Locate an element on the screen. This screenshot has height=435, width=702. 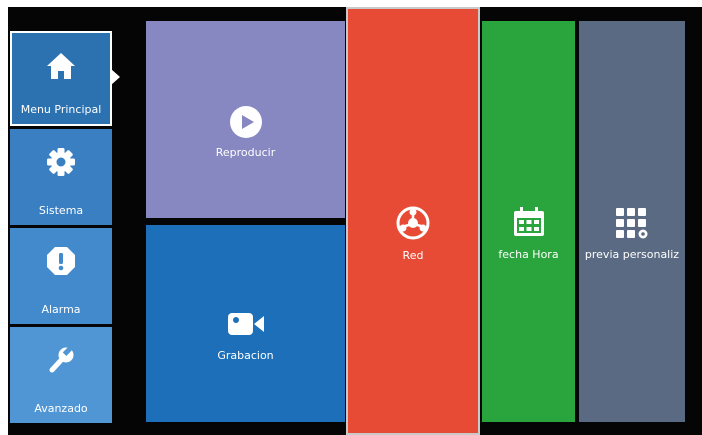
sidebar-item-label: Avanzado is located at coordinates (61, 408).